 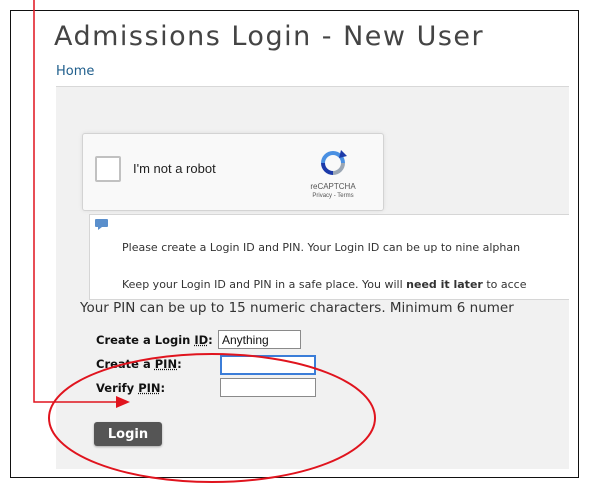 What do you see at coordinates (444, 284) in the screenshot?
I see `info-emphasis: need it later` at bounding box center [444, 284].